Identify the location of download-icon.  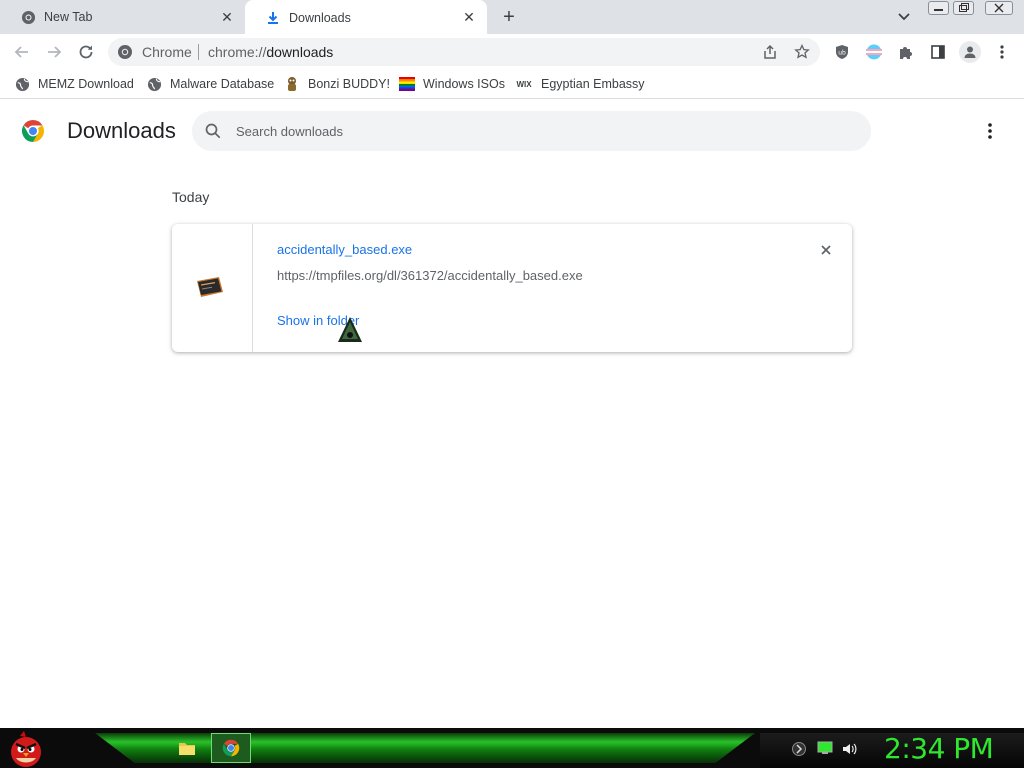
(273, 18).